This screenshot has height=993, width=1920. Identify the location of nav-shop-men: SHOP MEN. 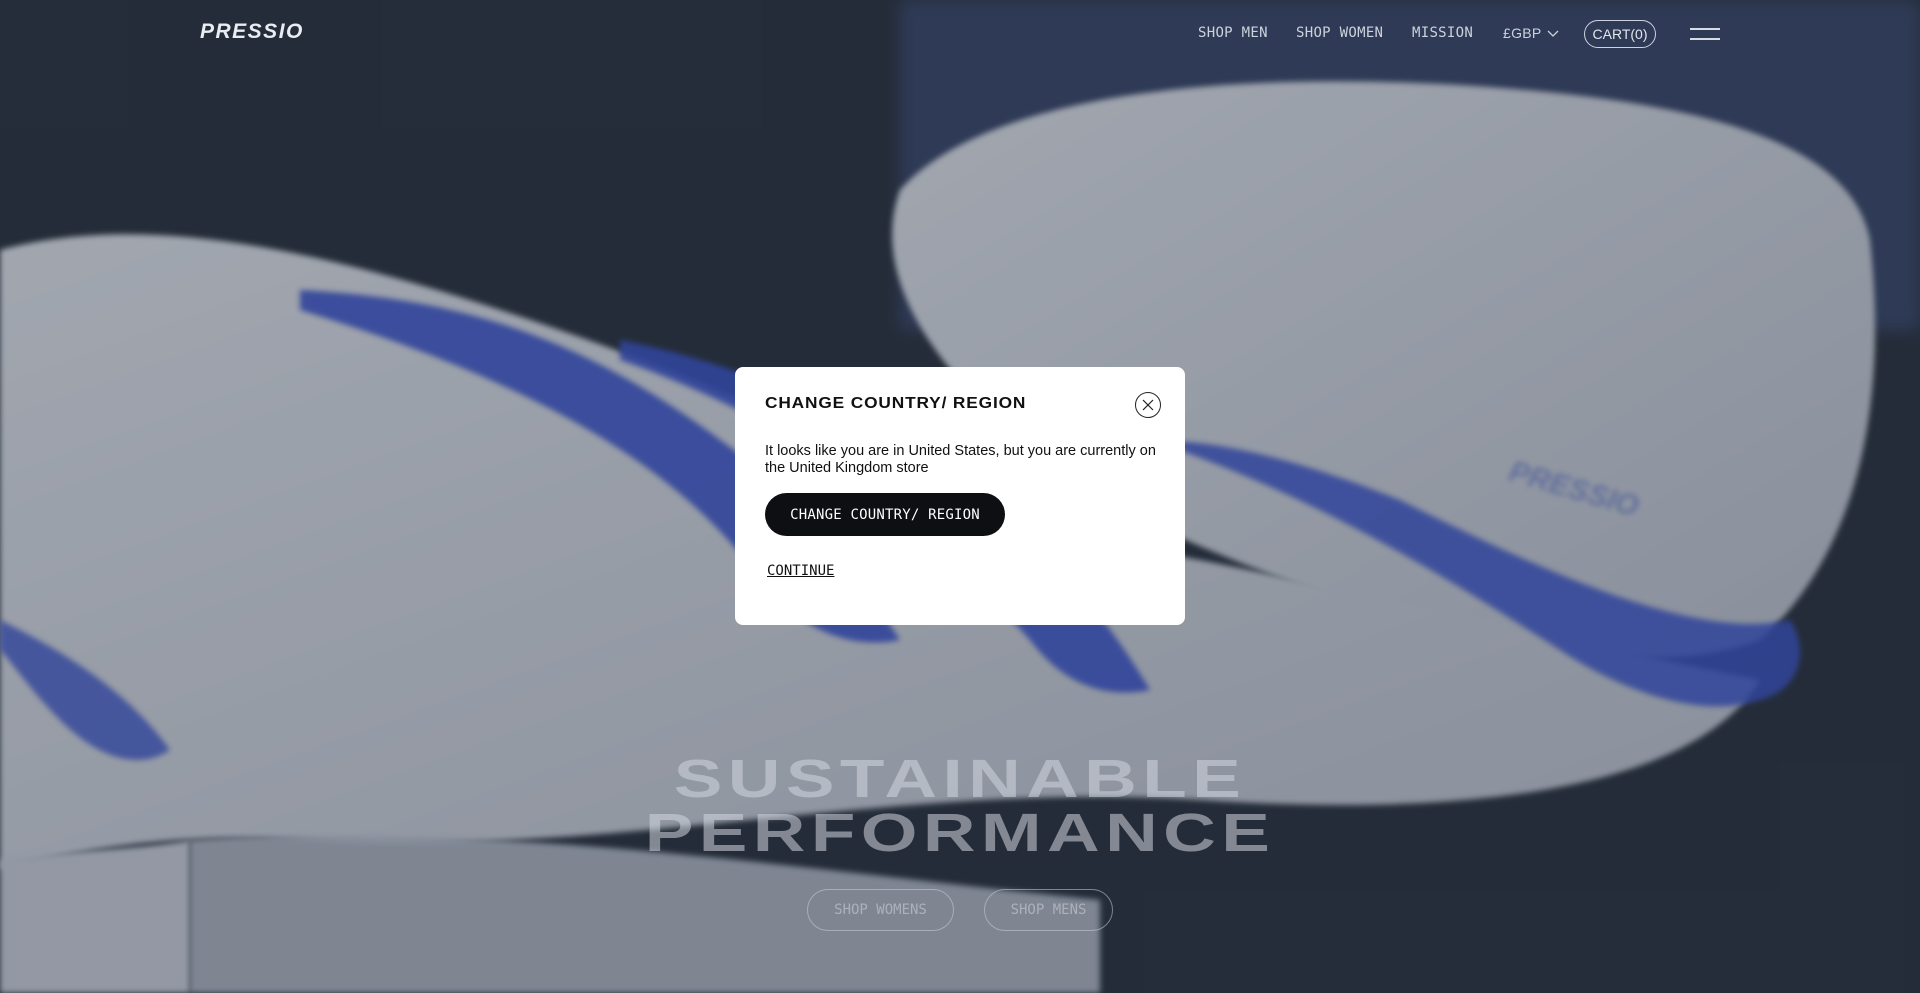
(1233, 33).